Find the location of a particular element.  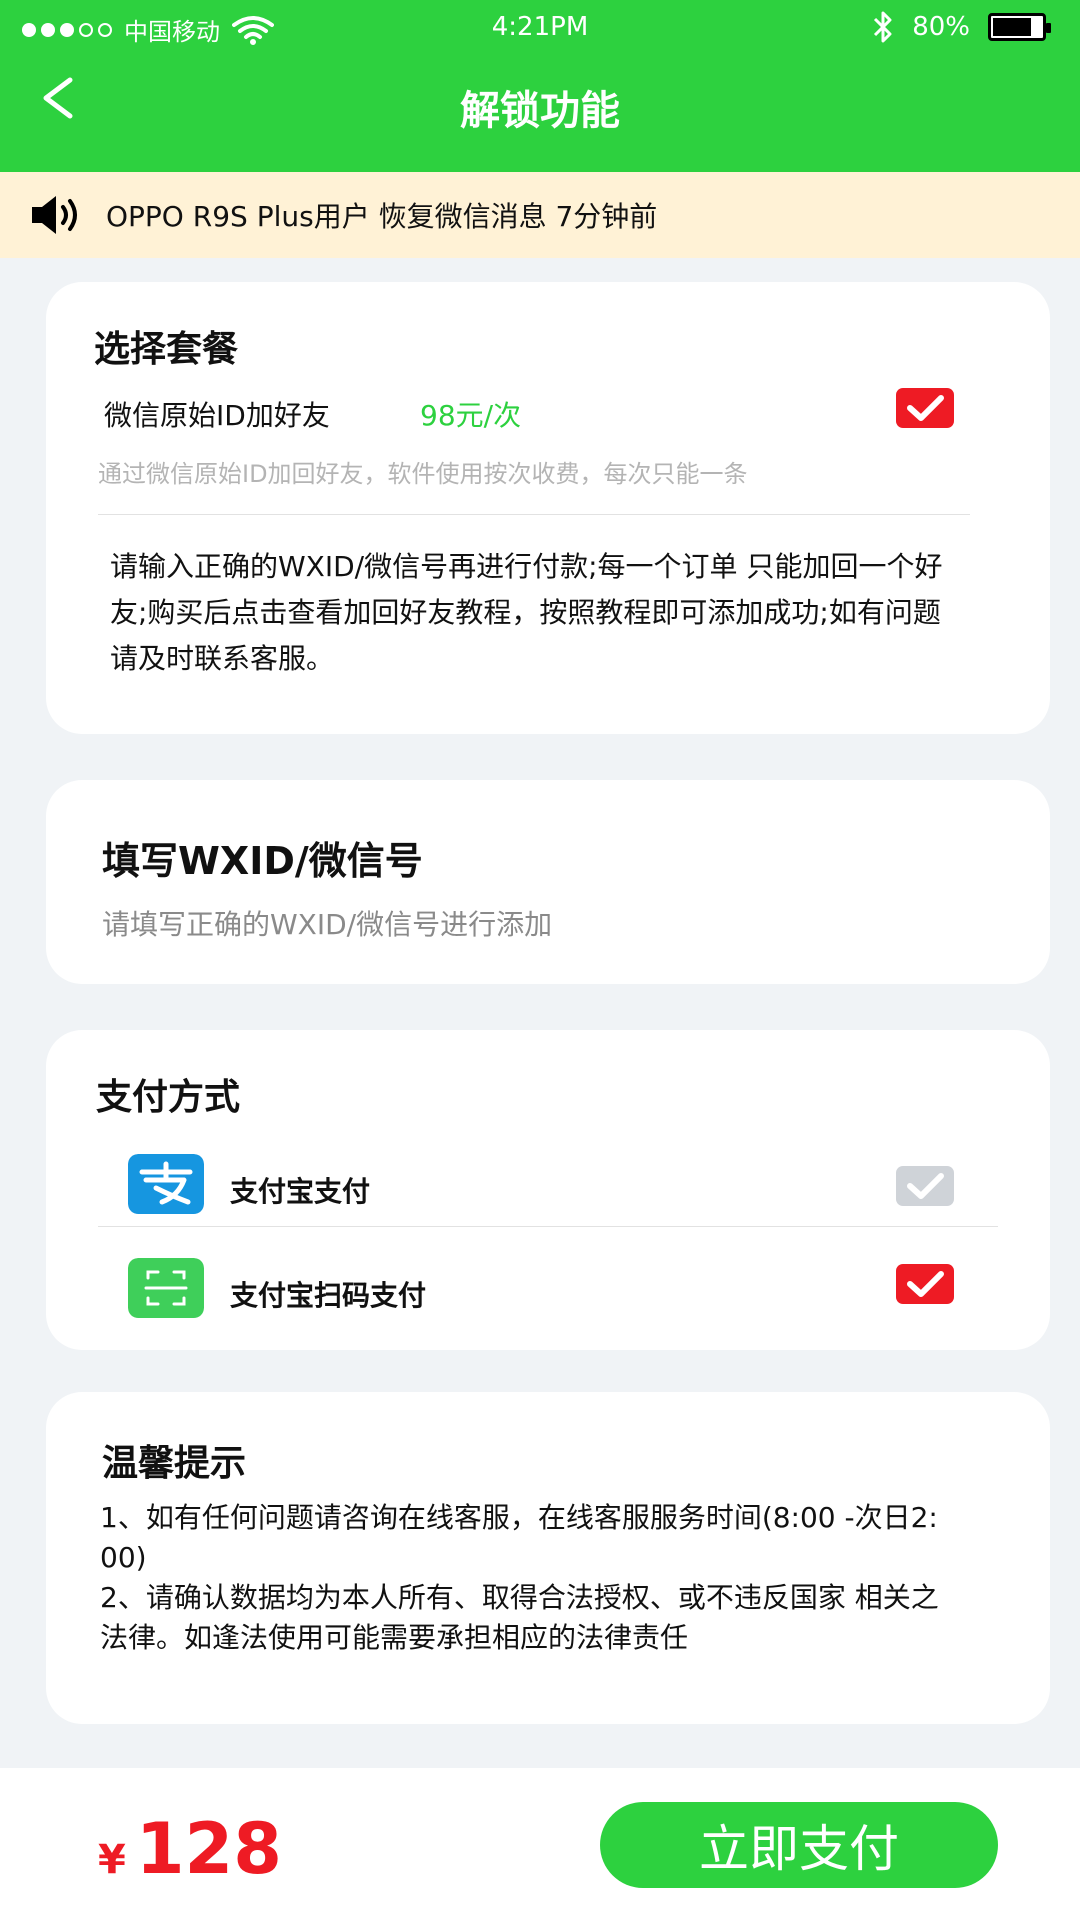

package-price: 98元/次 is located at coordinates (471, 415).